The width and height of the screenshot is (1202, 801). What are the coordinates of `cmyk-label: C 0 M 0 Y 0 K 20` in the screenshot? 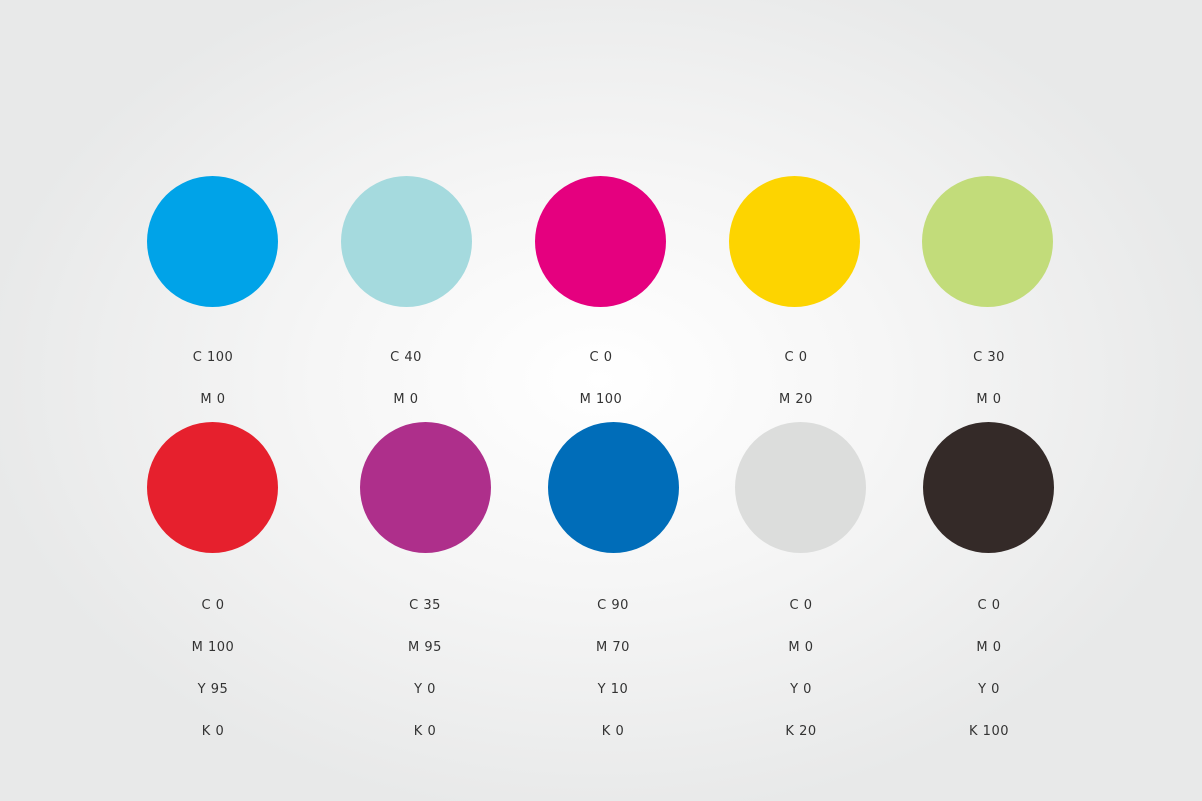 It's located at (801, 668).